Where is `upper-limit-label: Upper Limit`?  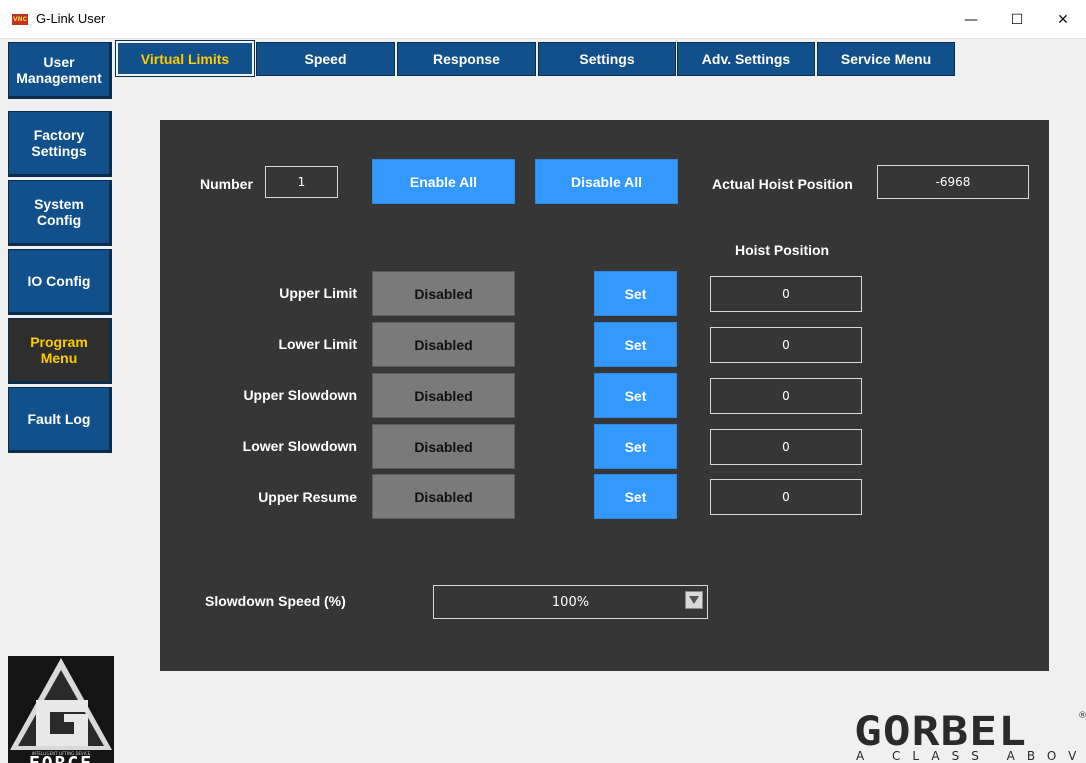 upper-limit-label: Upper Limit is located at coordinates (318, 293).